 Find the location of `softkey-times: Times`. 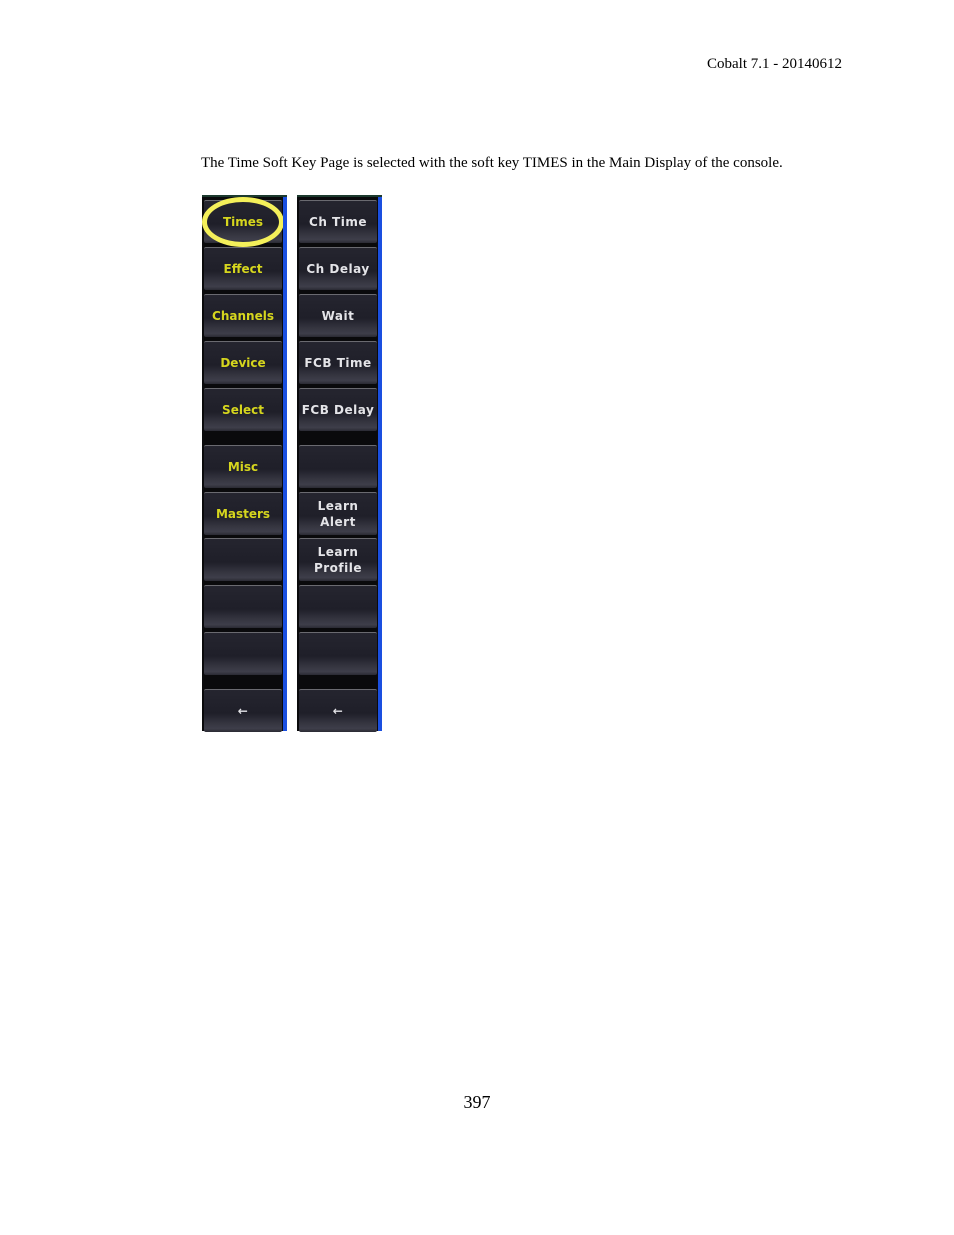

softkey-times: Times is located at coordinates (243, 221).